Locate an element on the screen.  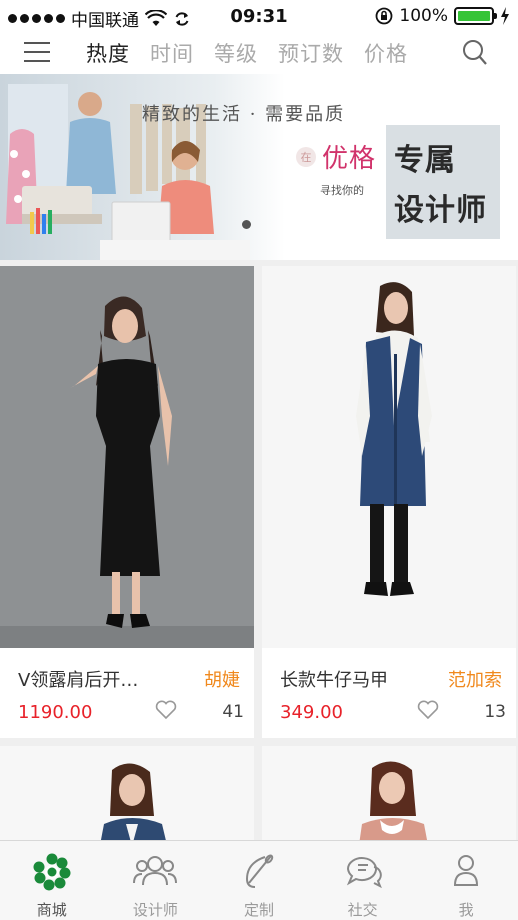
bottom-nav: 商城 设计师 定制 社交 我 is located at coordinates (259, 880).